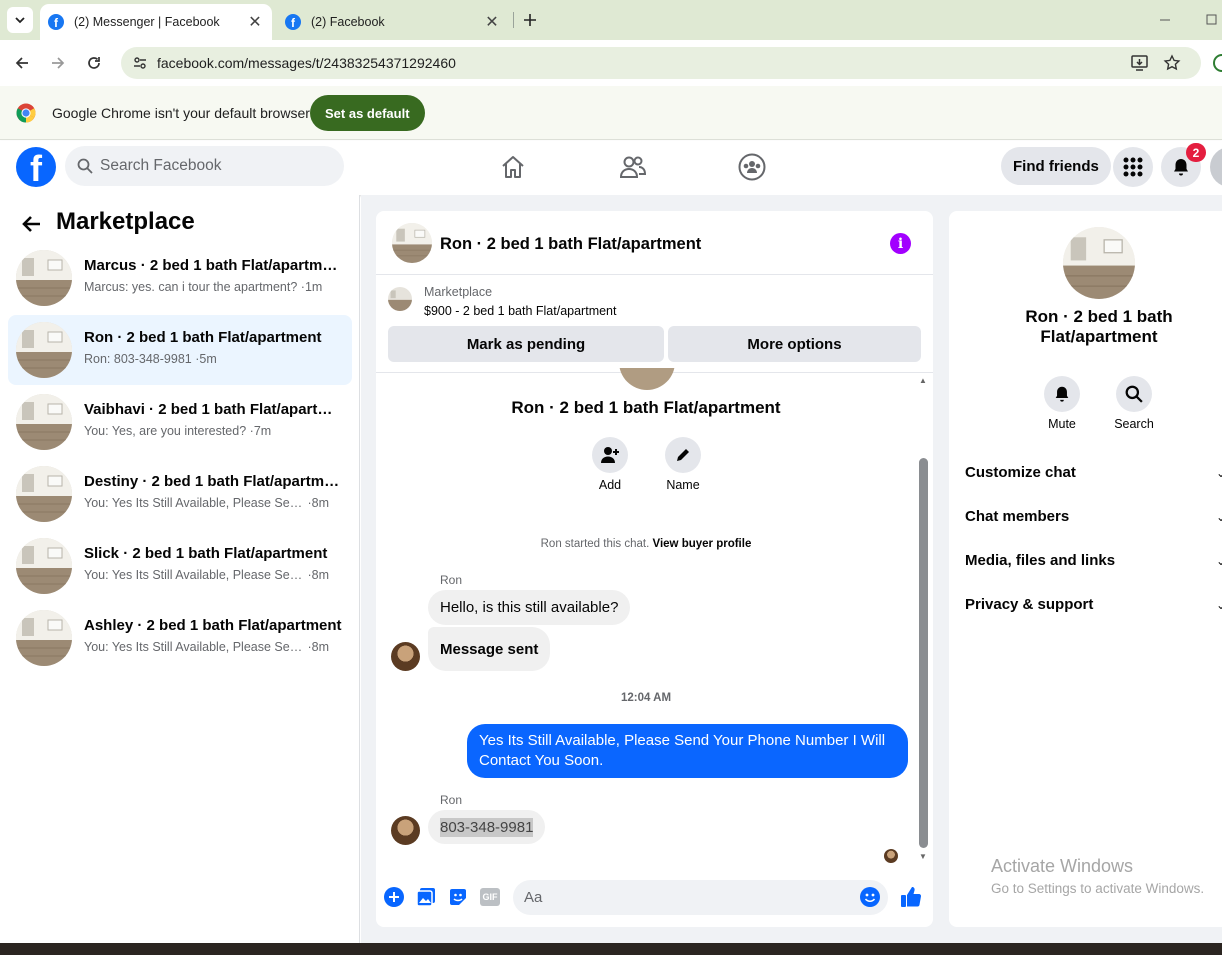  I want to click on attach-photo-button, so click(426, 897).